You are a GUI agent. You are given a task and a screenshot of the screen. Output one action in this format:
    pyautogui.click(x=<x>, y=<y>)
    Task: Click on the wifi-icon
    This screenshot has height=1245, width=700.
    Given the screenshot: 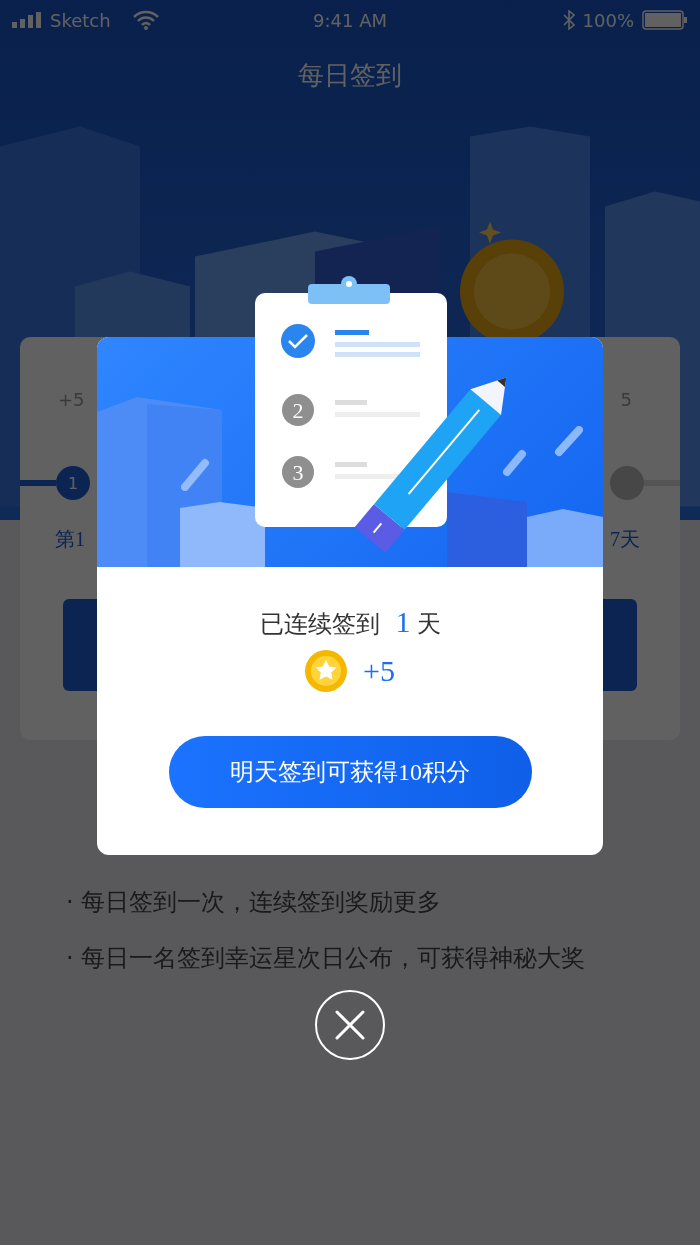 What is the action you would take?
    pyautogui.click(x=145, y=20)
    